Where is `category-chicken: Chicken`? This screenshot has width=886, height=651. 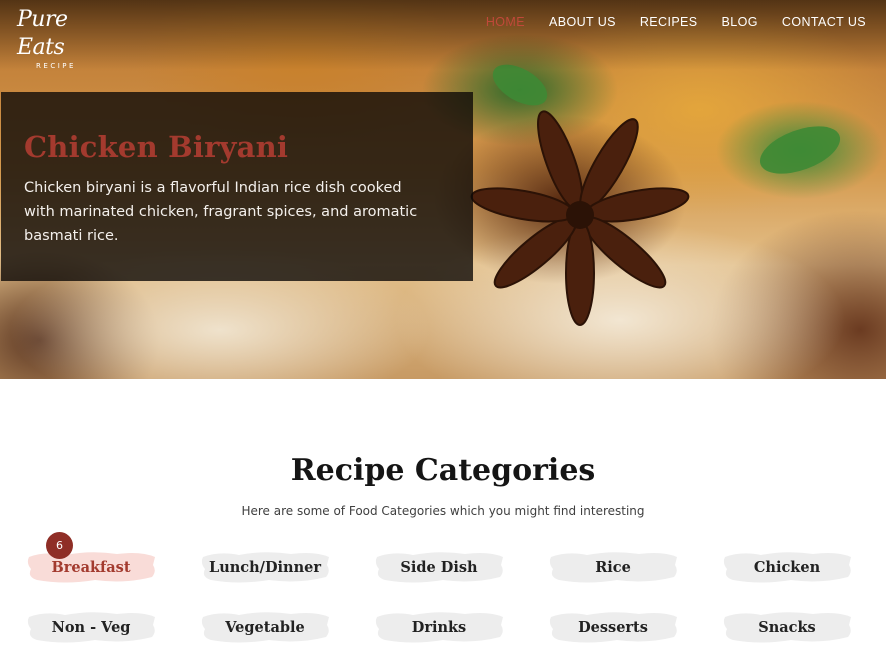
category-chicken: Chicken is located at coordinates (787, 567).